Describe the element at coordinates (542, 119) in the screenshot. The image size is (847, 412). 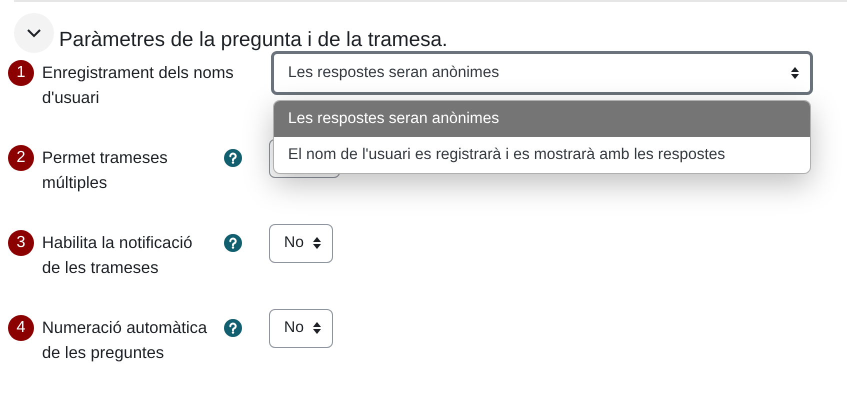
I see `dropdown-option: Les respostes seran anònimes` at that location.